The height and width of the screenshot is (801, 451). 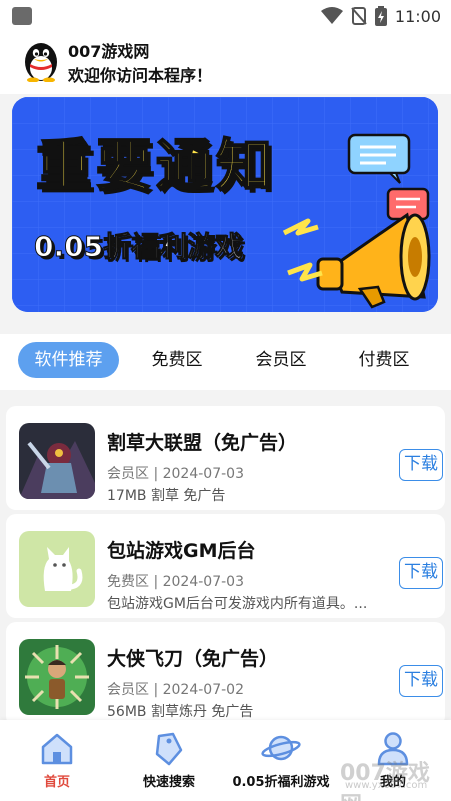 I want to click on nav-label: 0.05折福利游戏, so click(x=281, y=782).